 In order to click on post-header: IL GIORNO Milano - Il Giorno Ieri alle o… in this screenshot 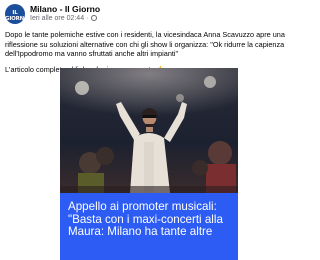, I will do `click(150, 15)`.